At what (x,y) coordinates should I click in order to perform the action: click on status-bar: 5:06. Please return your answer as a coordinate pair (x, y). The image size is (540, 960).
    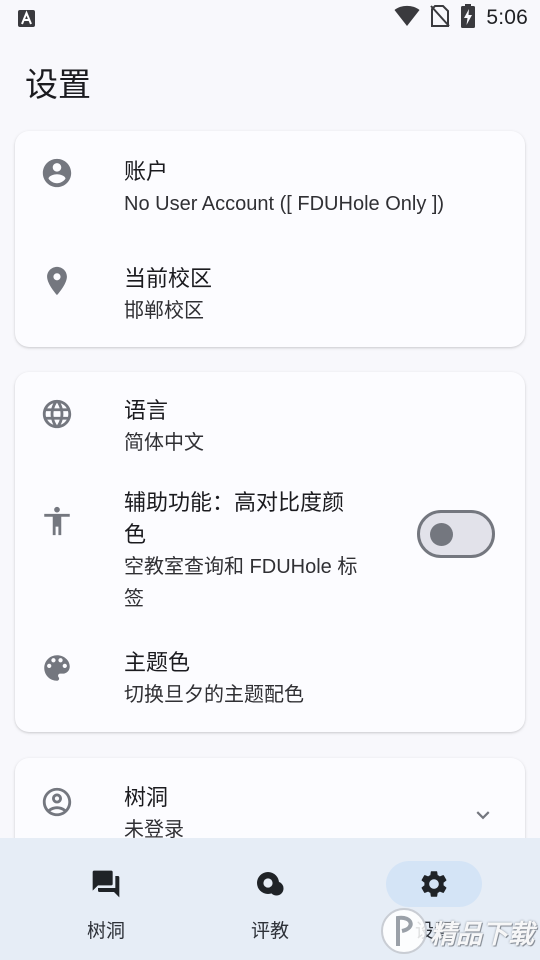
    Looking at the image, I should click on (270, 19).